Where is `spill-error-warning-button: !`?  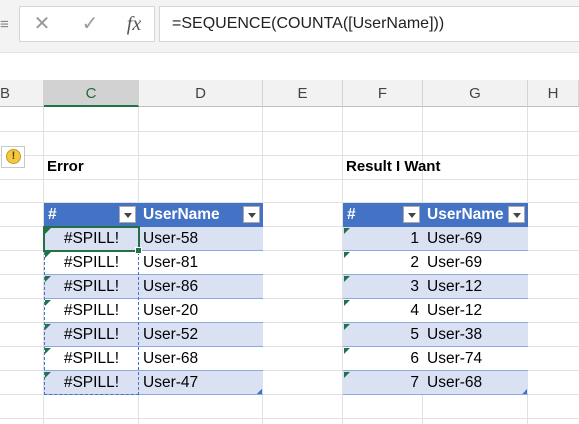 spill-error-warning-button: ! is located at coordinates (13, 157).